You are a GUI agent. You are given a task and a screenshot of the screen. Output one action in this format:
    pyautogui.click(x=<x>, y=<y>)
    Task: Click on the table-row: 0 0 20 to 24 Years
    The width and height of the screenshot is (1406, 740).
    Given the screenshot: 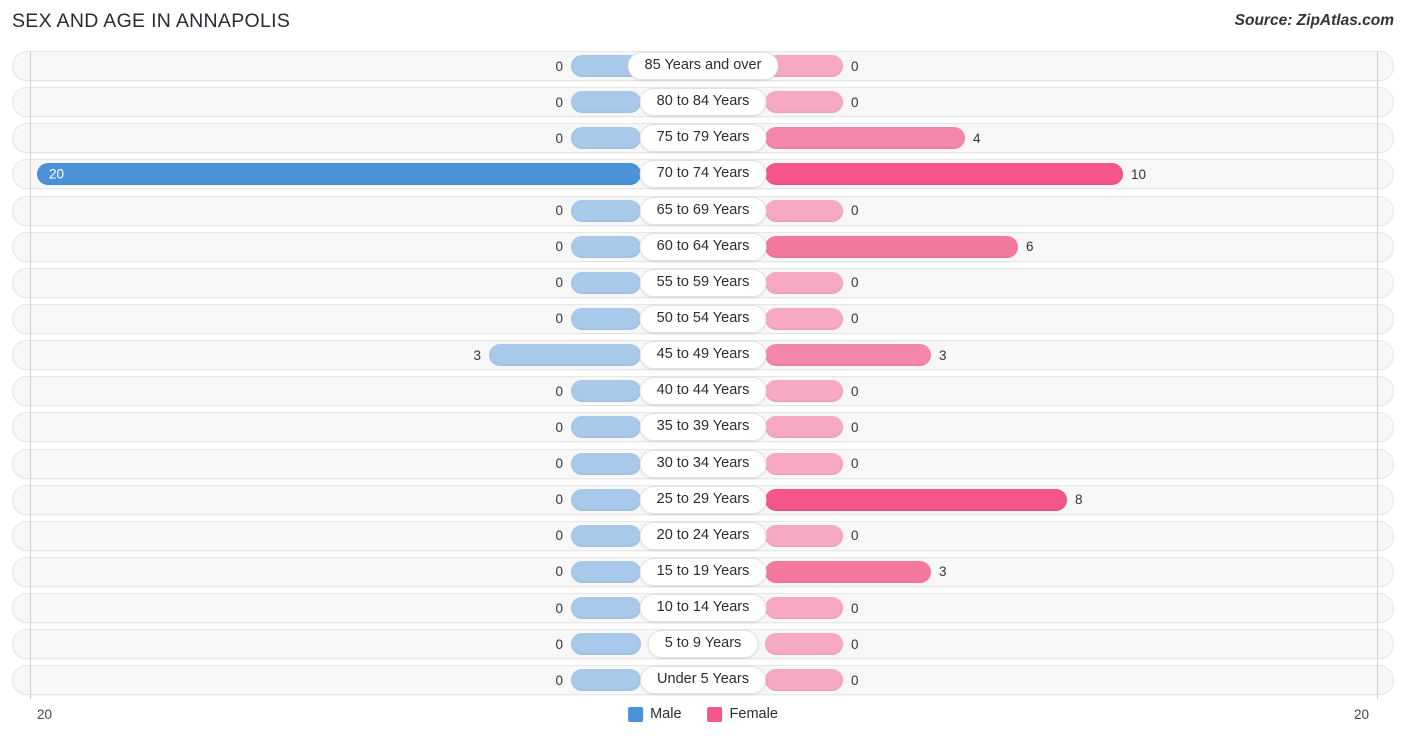 What is the action you would take?
    pyautogui.click(x=703, y=535)
    